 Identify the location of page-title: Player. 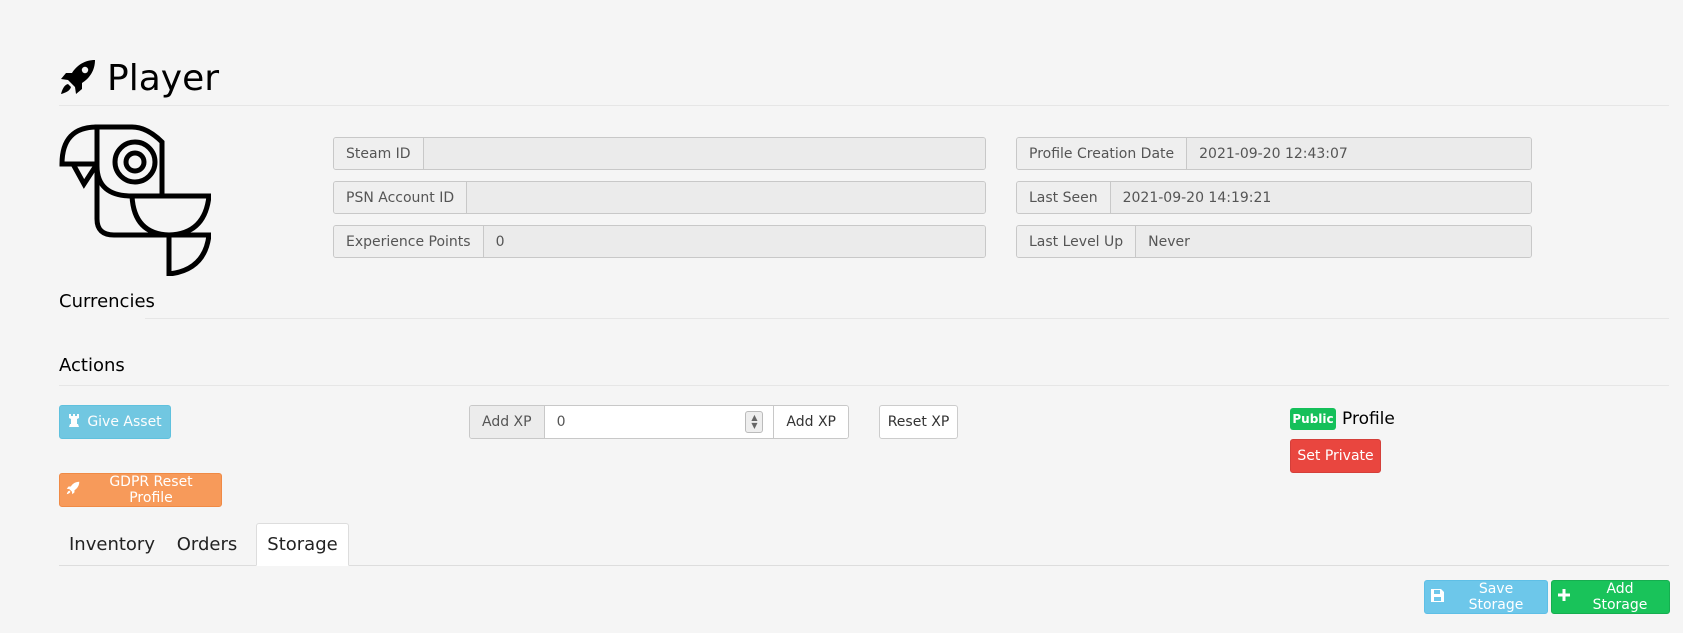
(163, 78).